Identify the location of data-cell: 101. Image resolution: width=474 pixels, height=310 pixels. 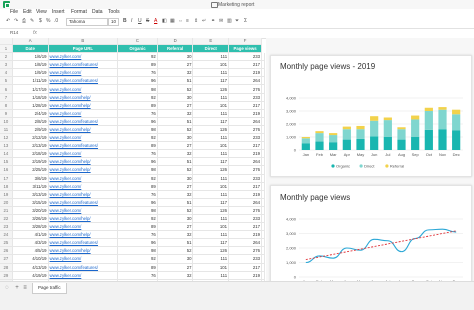
(211, 267).